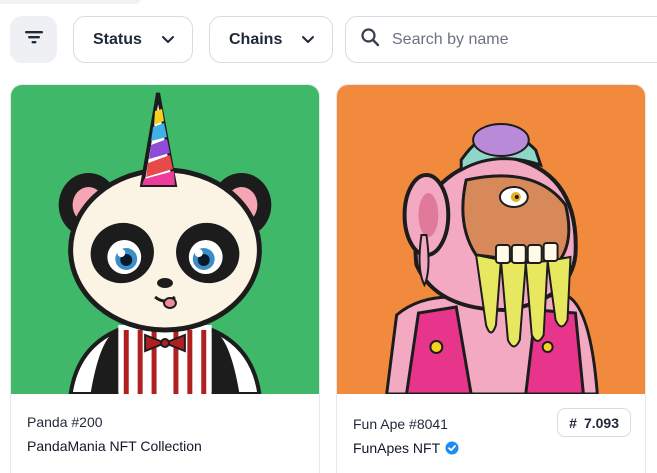 This screenshot has width=657, height=473. What do you see at coordinates (117, 39) in the screenshot?
I see `status-dropdown-label: Status` at bounding box center [117, 39].